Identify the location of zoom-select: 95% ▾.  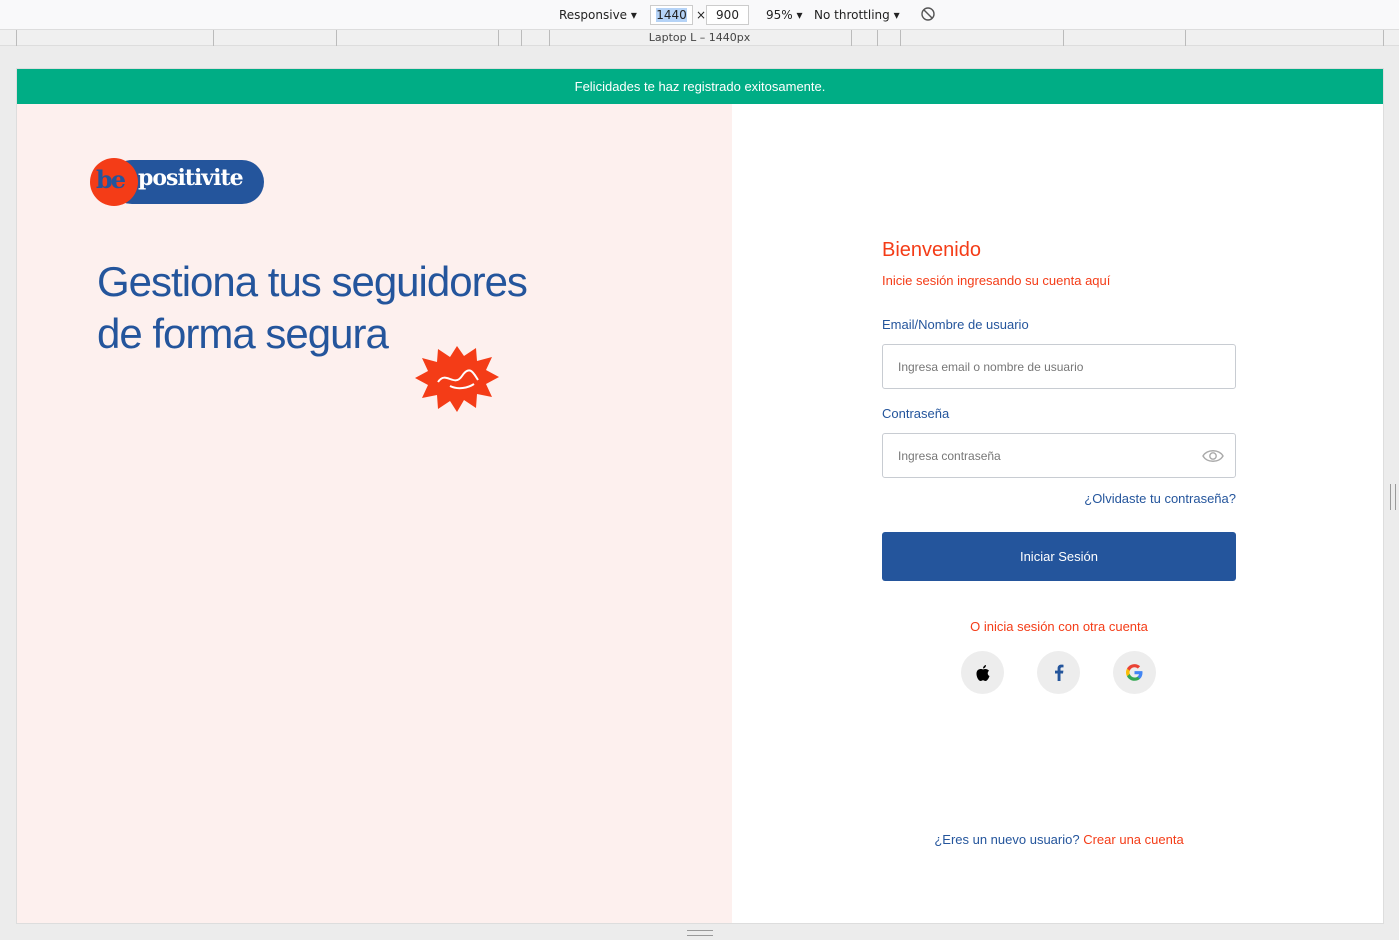
(784, 15).